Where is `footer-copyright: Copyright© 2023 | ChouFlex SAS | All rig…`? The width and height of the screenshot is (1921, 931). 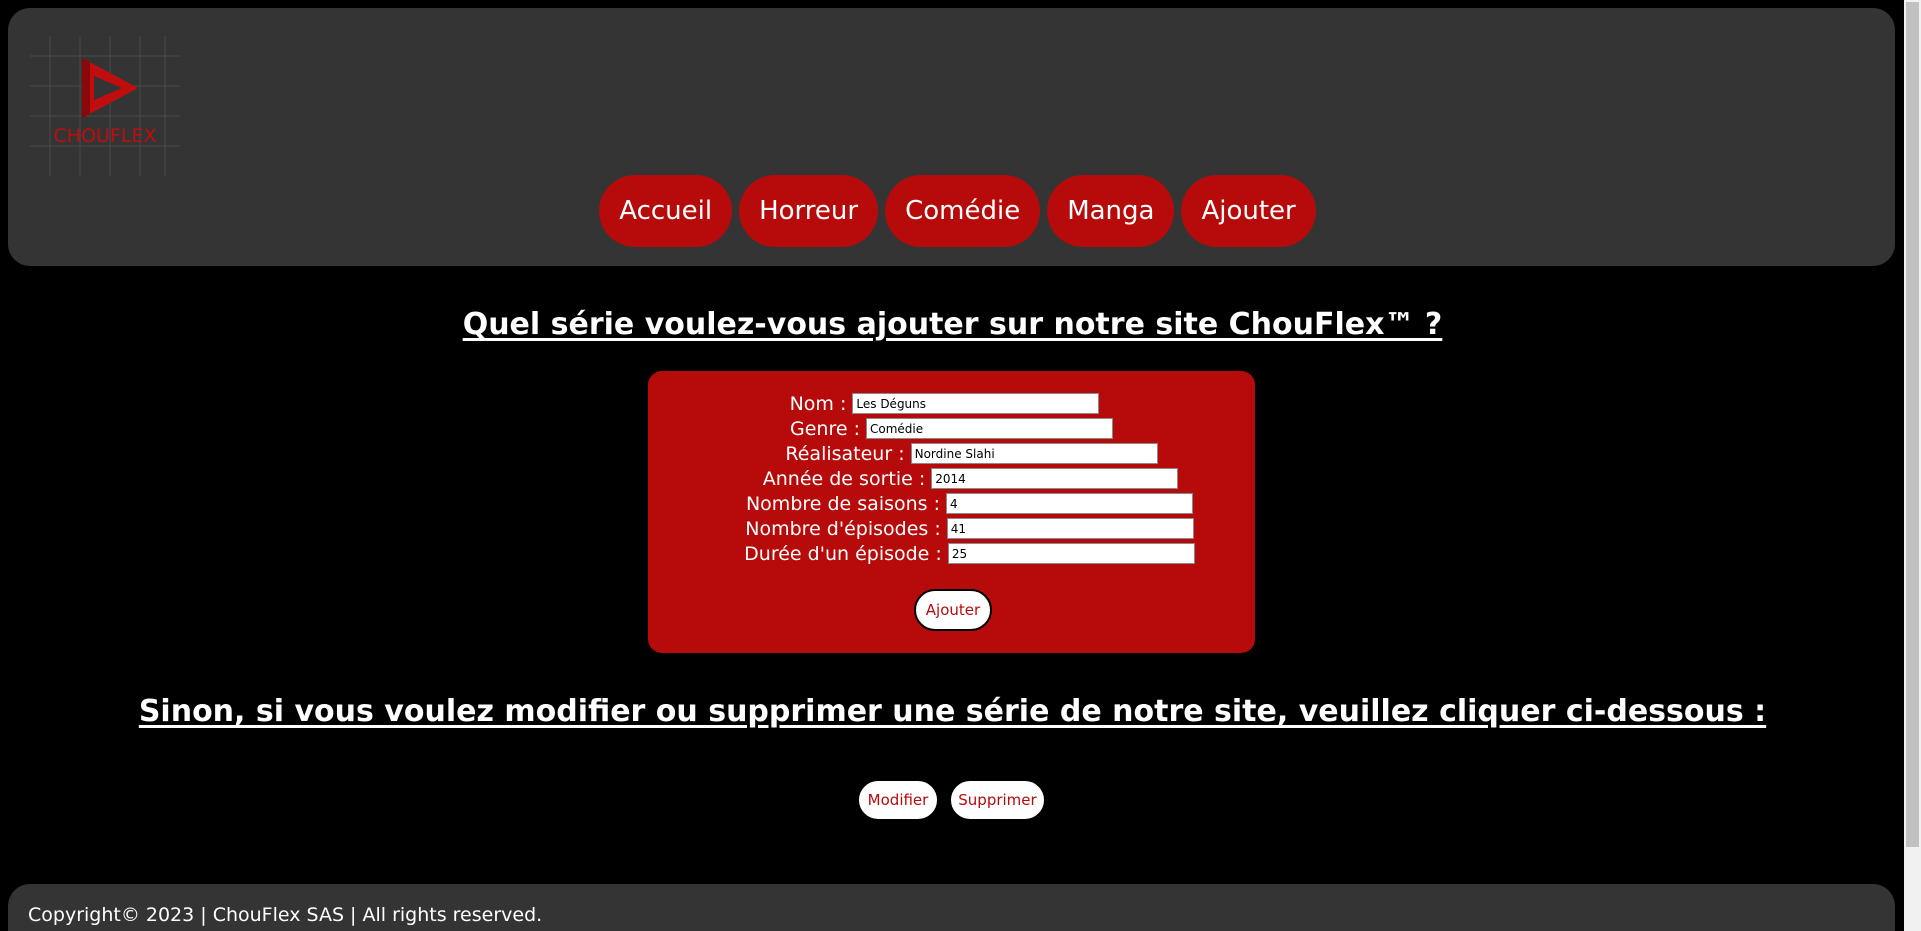 footer-copyright: Copyright© 2023 | ChouFlex SAS | All rig… is located at coordinates (285, 915).